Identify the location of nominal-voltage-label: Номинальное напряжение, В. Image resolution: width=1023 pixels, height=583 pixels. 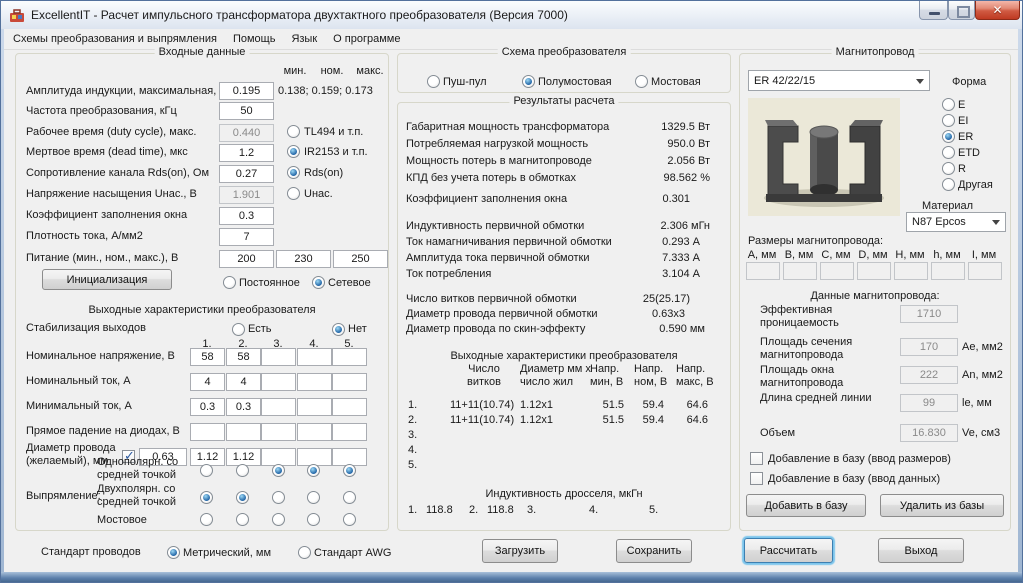
(100, 356).